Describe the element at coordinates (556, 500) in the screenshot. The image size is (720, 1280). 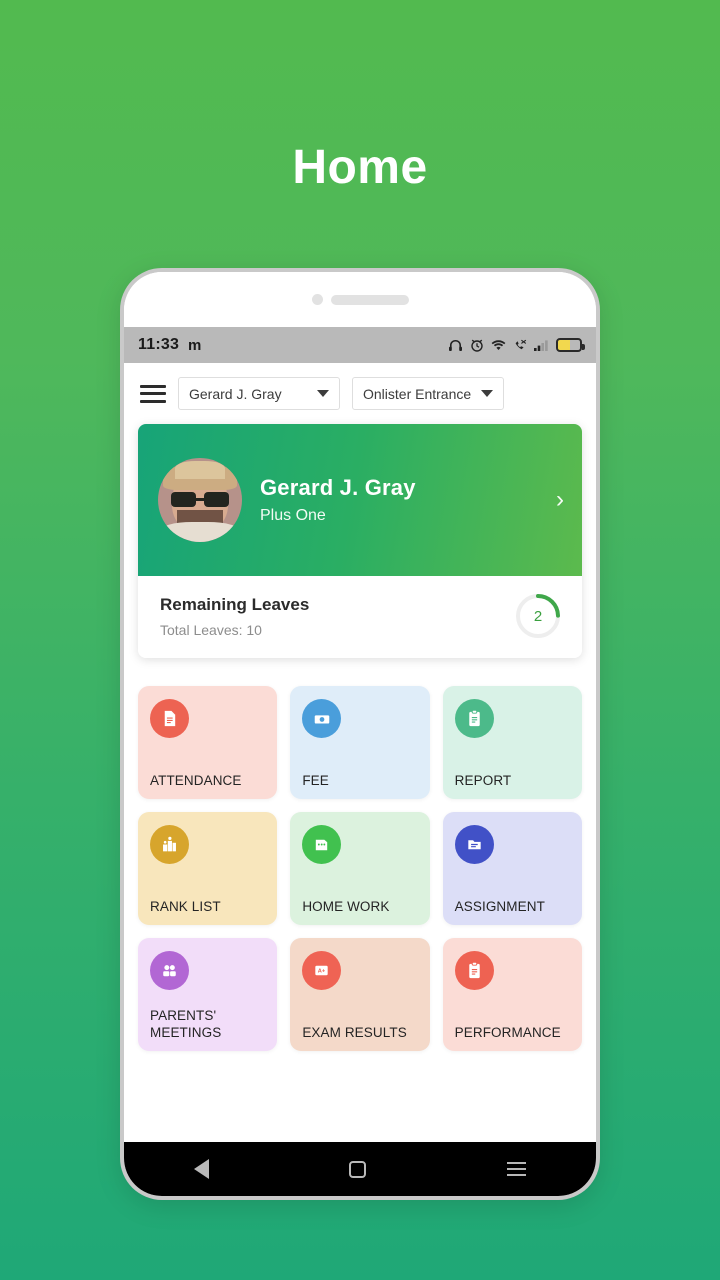
I see `chevron-right-icon: ›` at that location.